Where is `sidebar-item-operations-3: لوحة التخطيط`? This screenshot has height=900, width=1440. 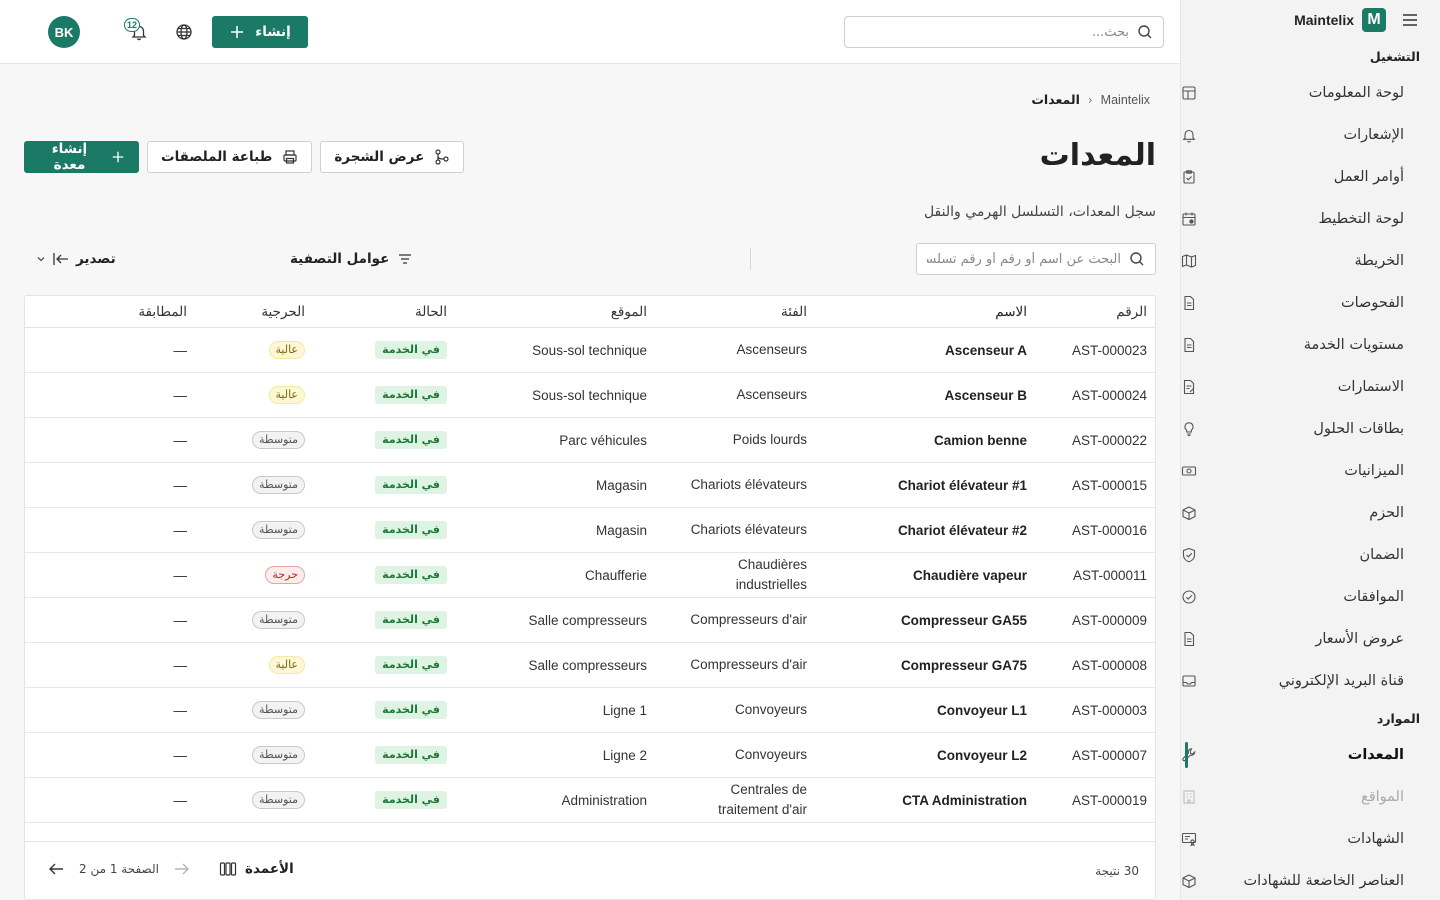 sidebar-item-operations-3: لوحة التخطيط is located at coordinates (1310, 219).